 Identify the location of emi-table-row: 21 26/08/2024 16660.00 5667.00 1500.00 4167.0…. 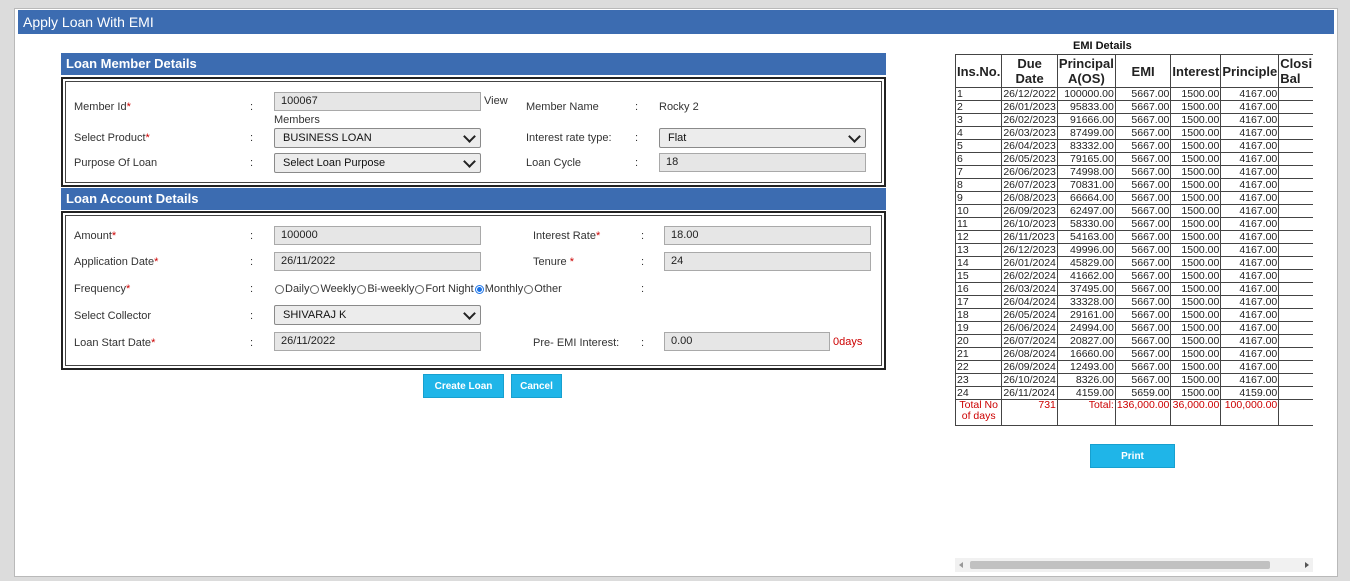
(1134, 354).